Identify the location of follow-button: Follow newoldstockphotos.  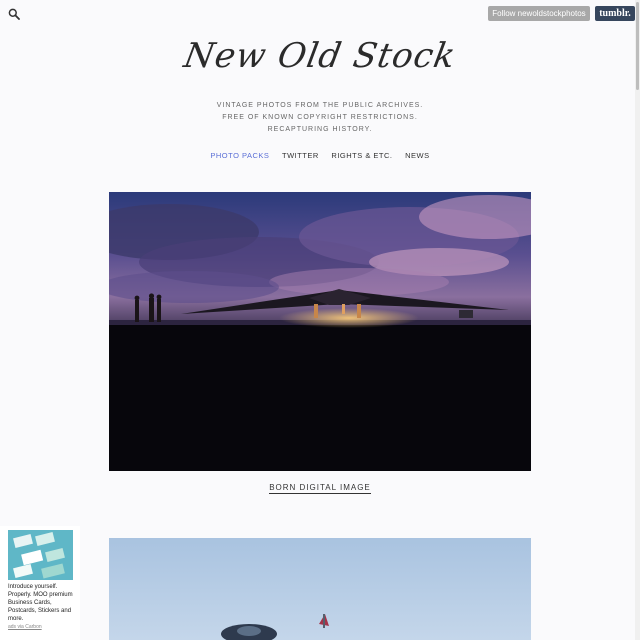
(539, 13).